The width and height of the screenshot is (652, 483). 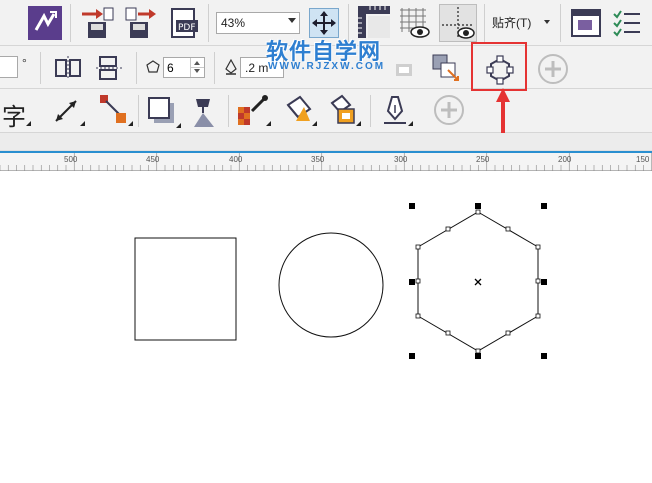 I want to click on polygon-sides-value: 6, so click(x=170, y=68).